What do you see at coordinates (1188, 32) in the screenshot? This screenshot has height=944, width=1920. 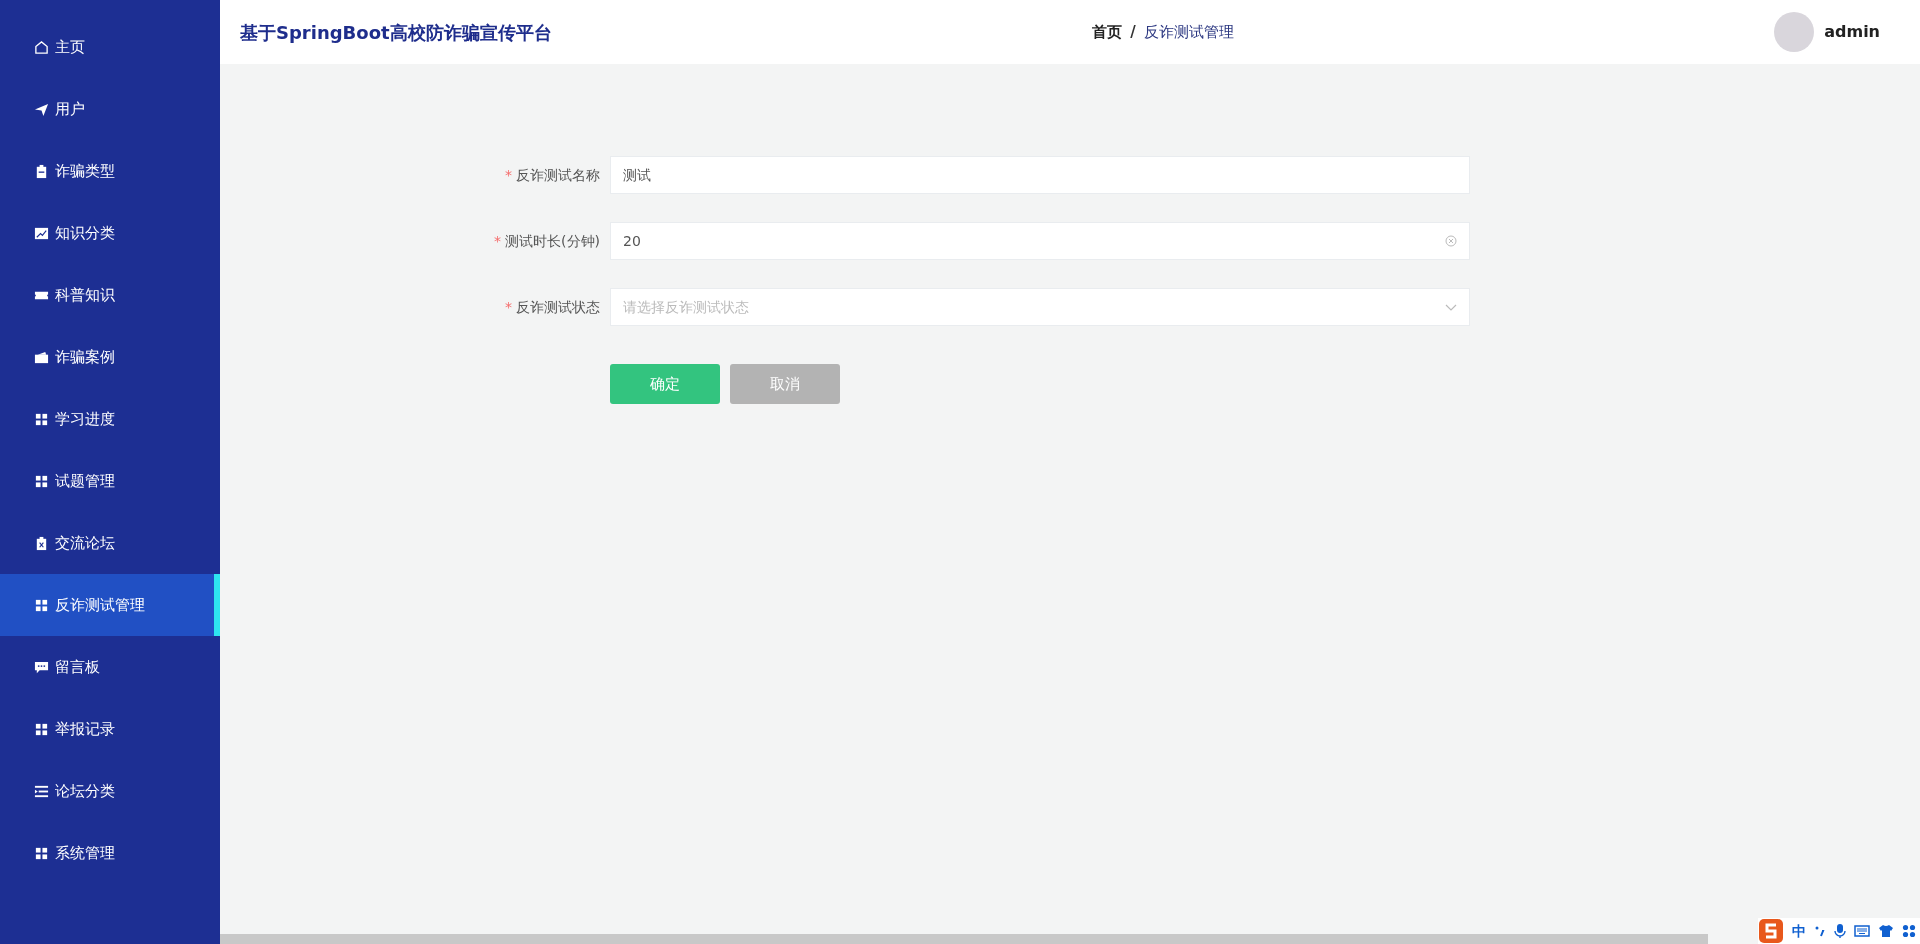 I see `breadcrumb-item: 反诈测试管理` at bounding box center [1188, 32].